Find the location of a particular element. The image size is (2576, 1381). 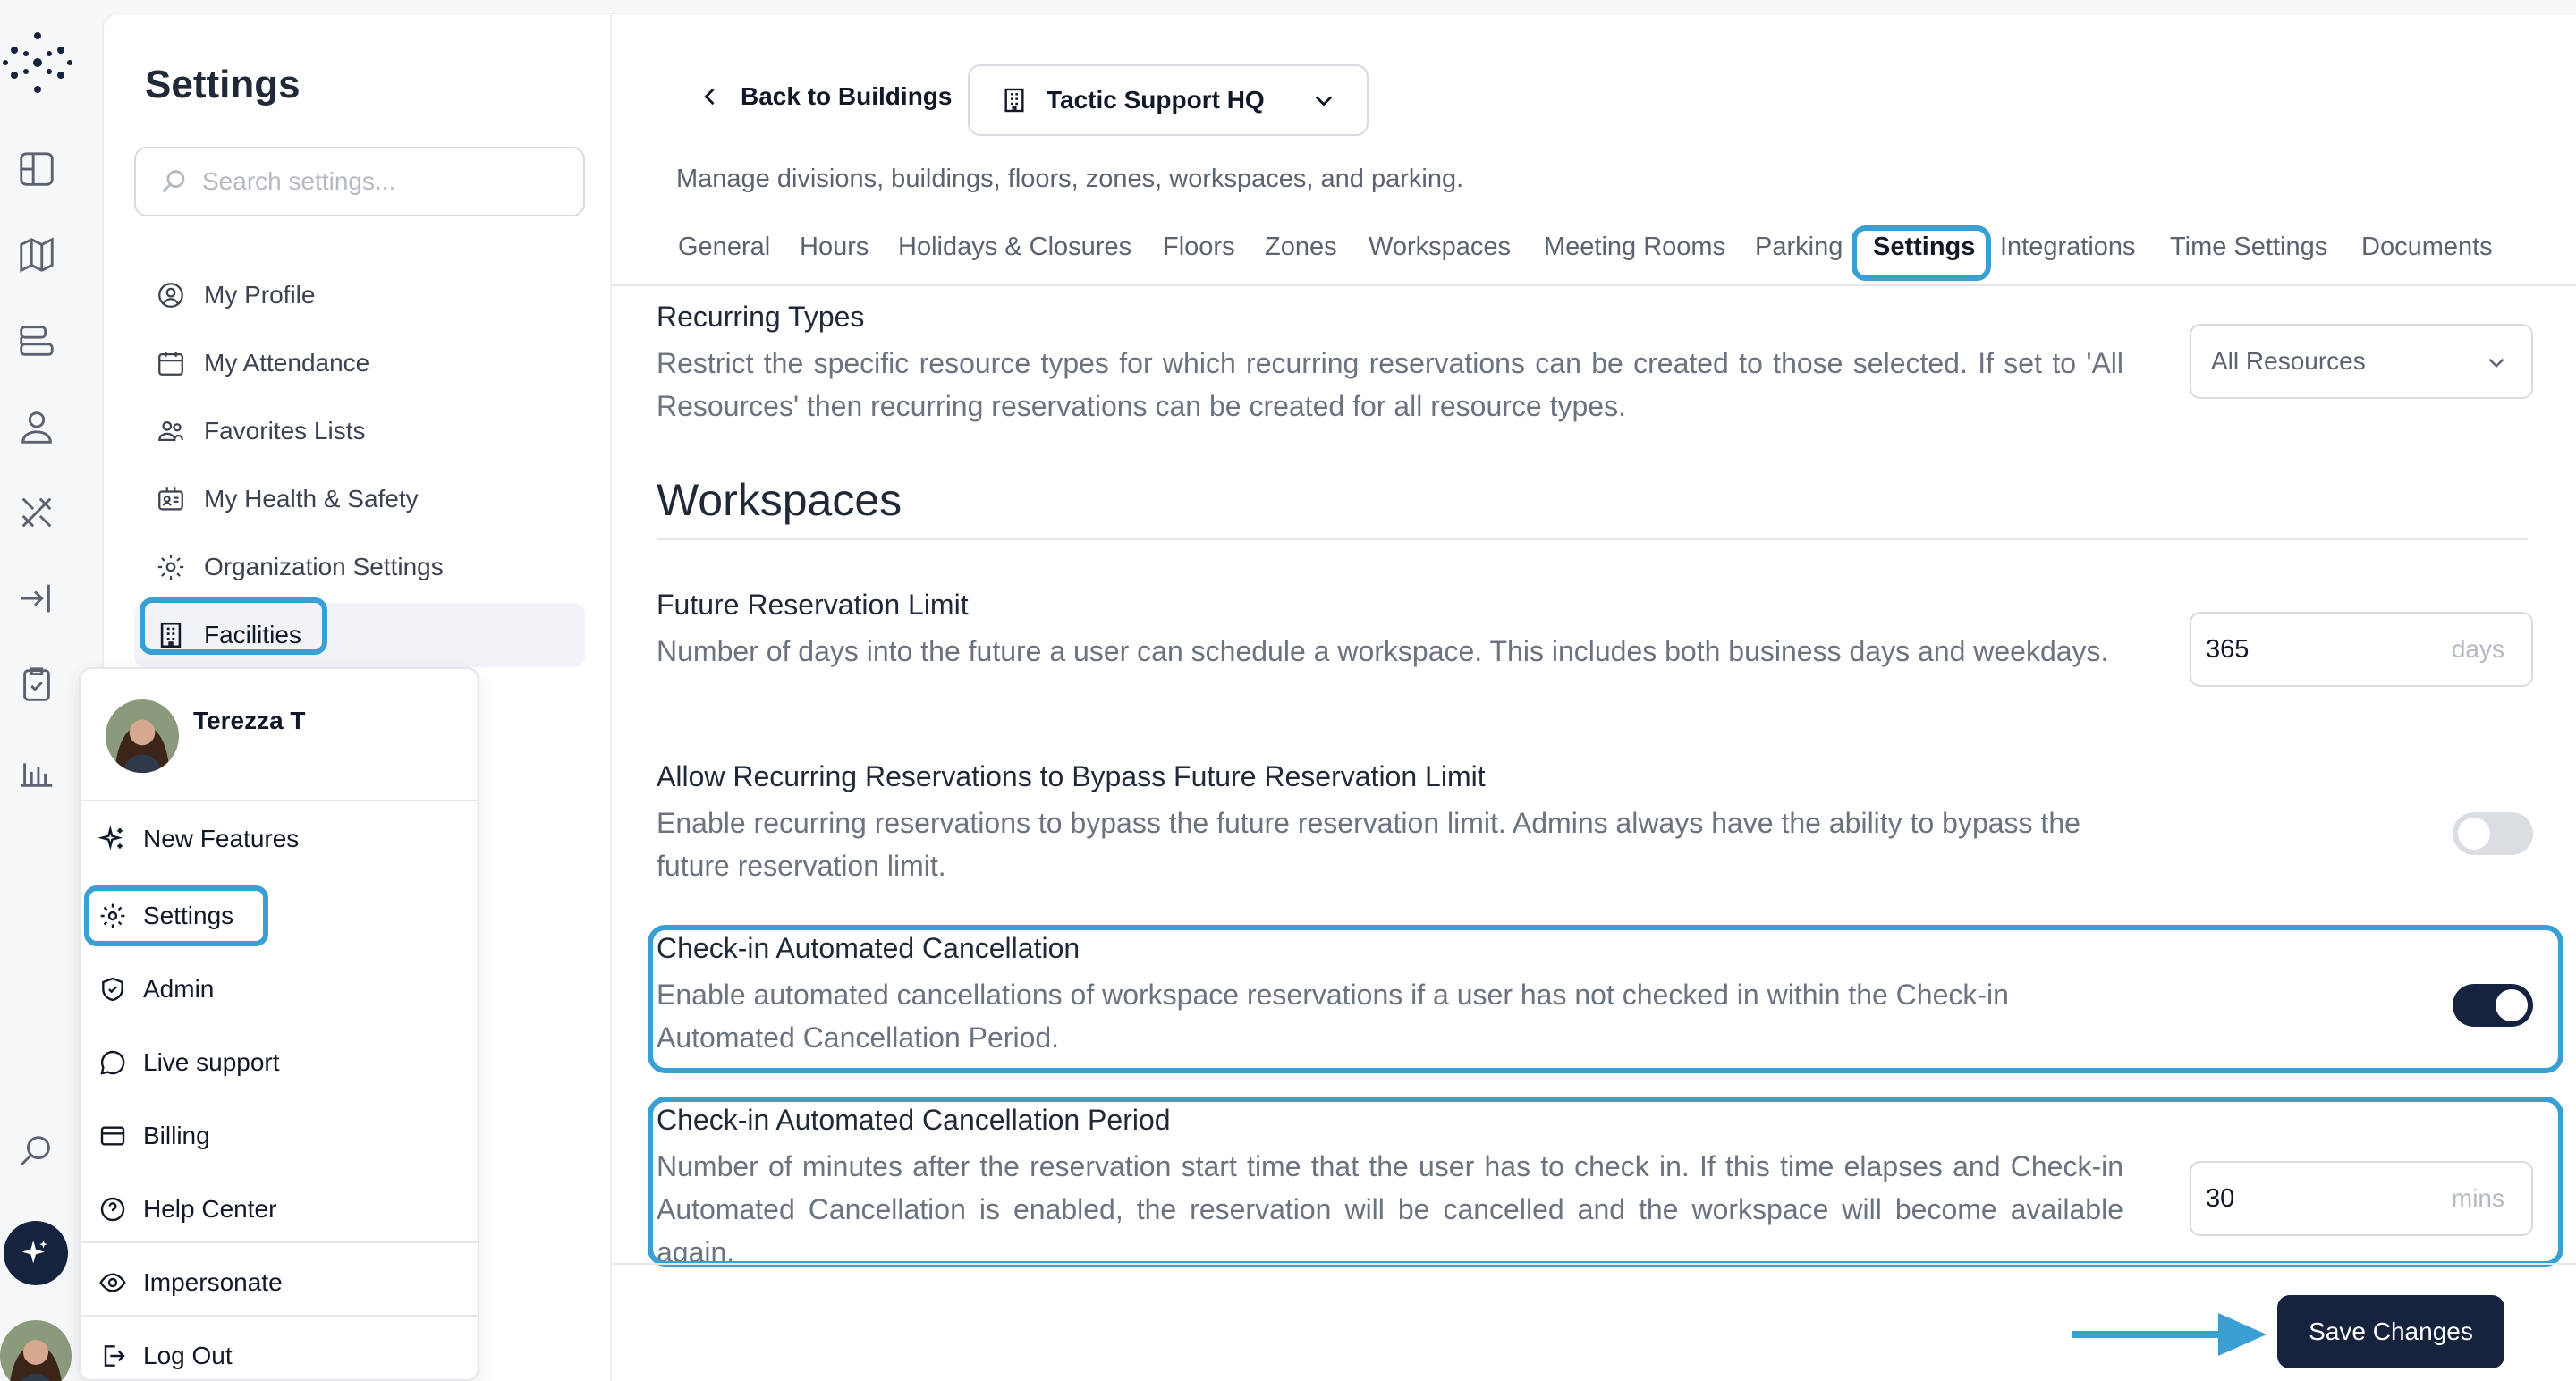

user-circle-icon is located at coordinates (170, 295).